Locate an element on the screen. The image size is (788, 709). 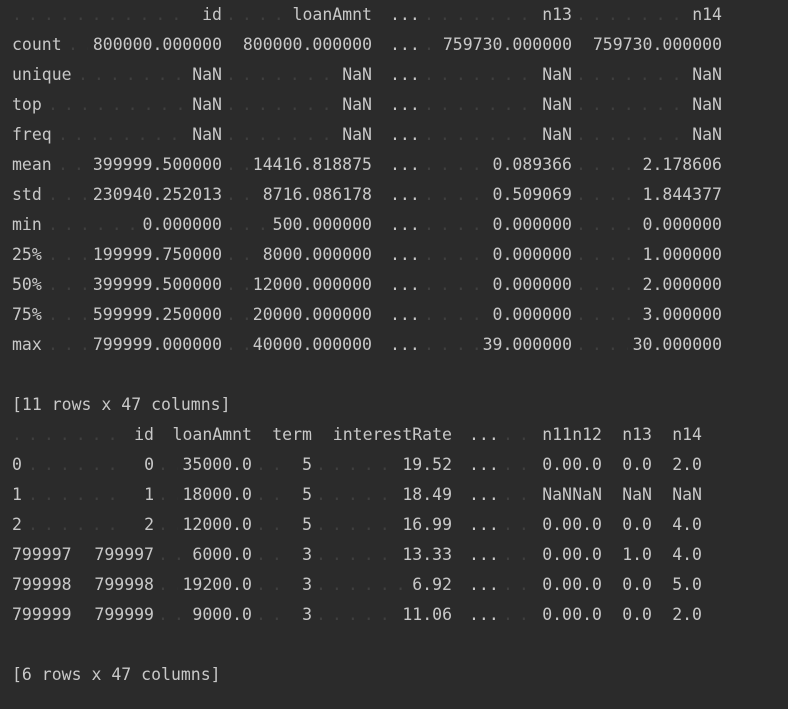
table-cell: 35000.0 is located at coordinates (217, 464).